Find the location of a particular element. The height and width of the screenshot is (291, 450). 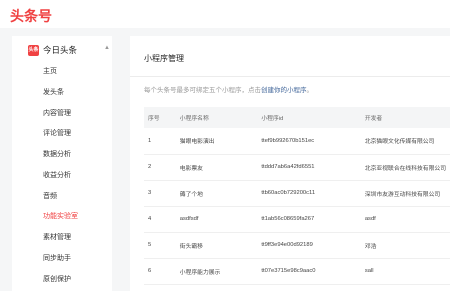

table-row: 1 猫眼电影演出 ttef9b992670b151ec 北京猫眼文化传媒有限公司 is located at coordinates (297, 141).